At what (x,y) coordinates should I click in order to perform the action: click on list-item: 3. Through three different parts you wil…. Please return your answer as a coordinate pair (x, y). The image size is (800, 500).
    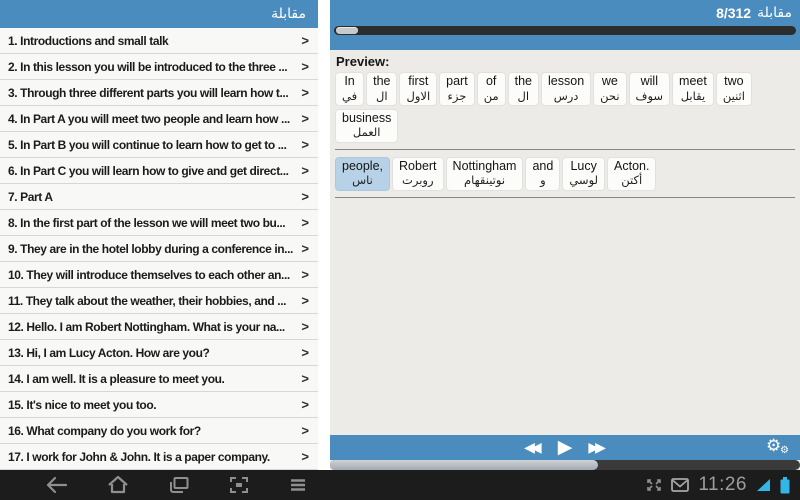
    Looking at the image, I should click on (159, 93).